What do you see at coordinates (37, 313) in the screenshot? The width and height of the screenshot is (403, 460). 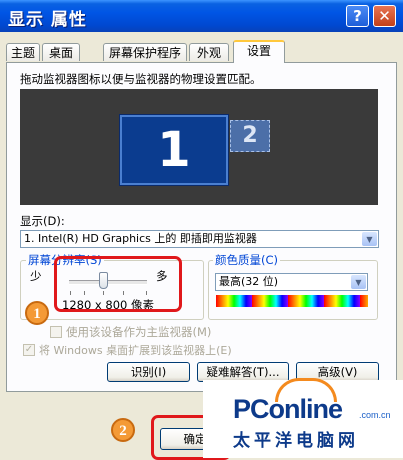 I see `annotation-step-1-badge: 1` at bounding box center [37, 313].